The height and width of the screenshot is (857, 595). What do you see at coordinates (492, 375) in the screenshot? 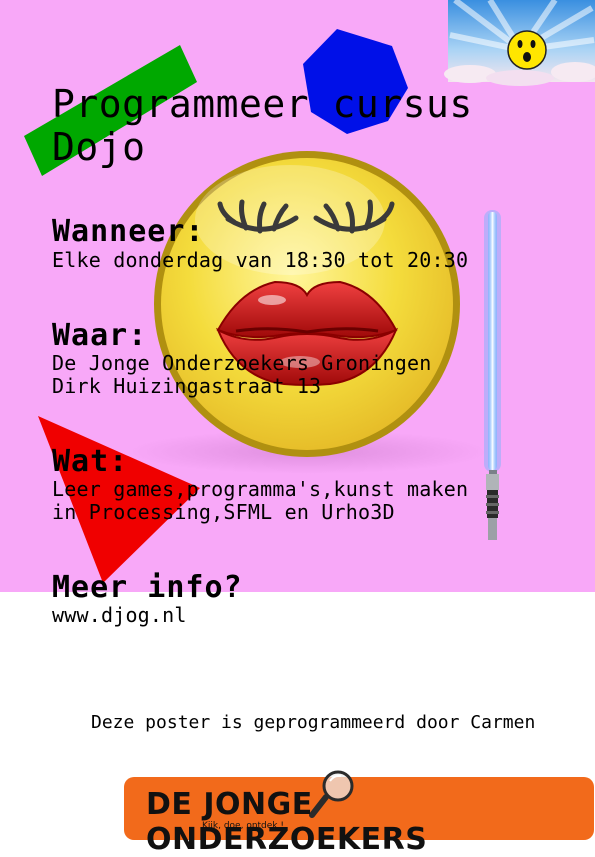
I see `lightsaber-icon` at bounding box center [492, 375].